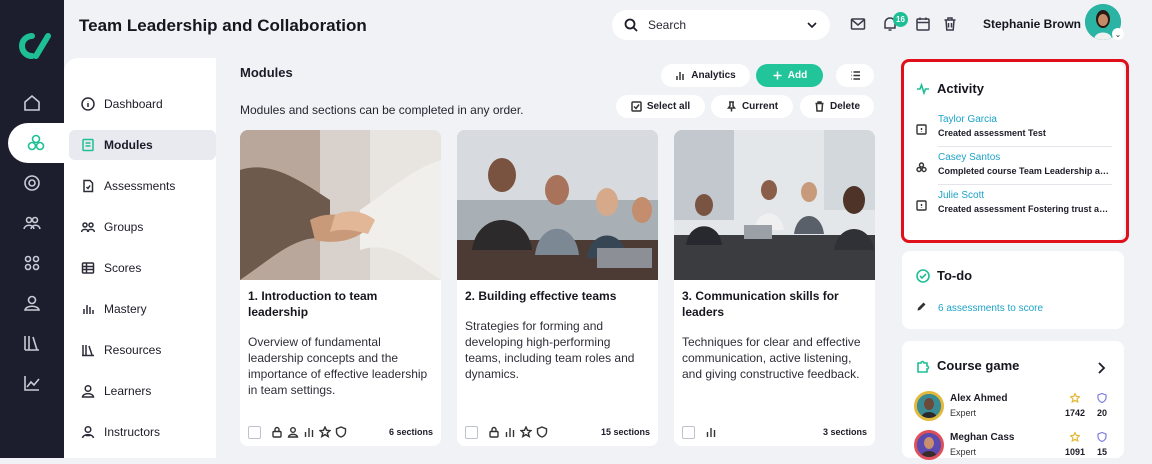  Describe the element at coordinates (1032, 24) in the screenshot. I see `user-name: Stephanie Brown` at that location.